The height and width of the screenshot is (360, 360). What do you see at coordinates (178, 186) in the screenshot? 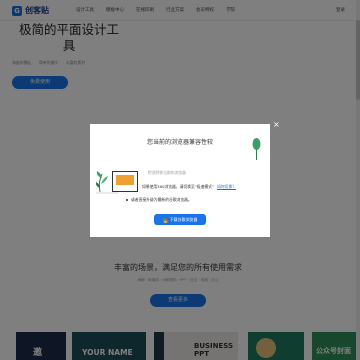
I see `dialog-switch-label: 如果使用360浏览器，请切换至“极速模式”` at bounding box center [178, 186].